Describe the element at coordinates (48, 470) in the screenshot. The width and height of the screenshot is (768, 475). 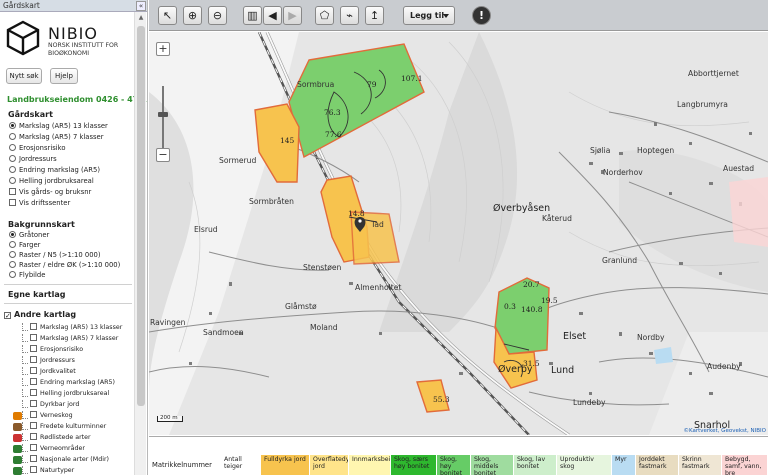
I see `layer-item: Naturtyper` at that location.